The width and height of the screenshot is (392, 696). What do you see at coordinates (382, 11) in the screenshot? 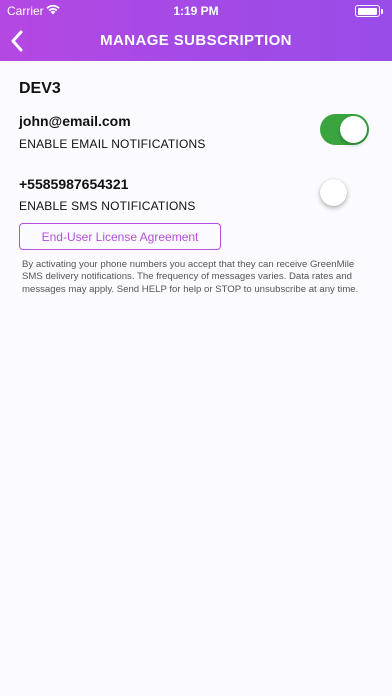
I see `battery-cap-icon` at bounding box center [382, 11].